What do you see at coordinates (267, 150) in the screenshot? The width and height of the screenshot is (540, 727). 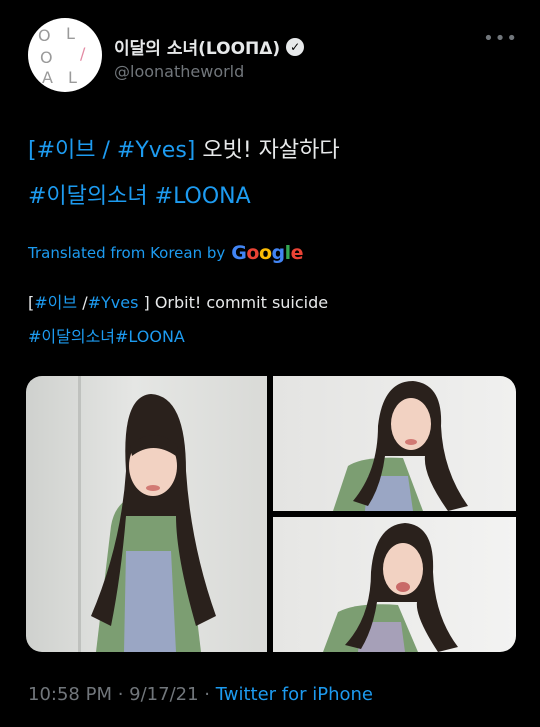 I see `tweet-body-text: 오빗! 자살하다` at bounding box center [267, 150].